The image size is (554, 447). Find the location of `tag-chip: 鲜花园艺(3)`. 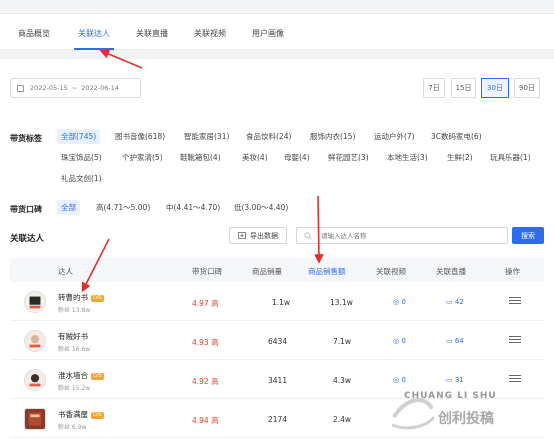

tag-chip: 鲜花园艺(3) is located at coordinates (348, 157).